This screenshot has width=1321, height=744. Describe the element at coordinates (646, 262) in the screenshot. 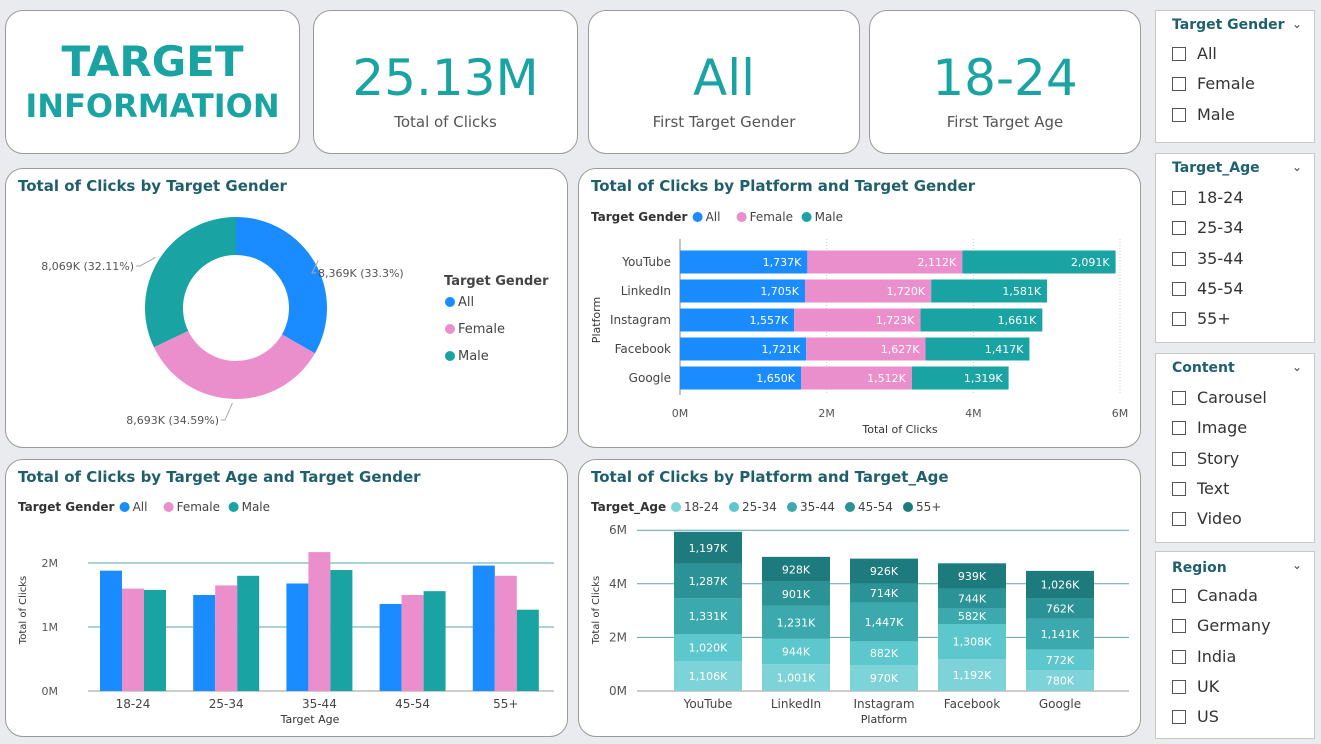

I see `y-tick-label: YouTube` at that location.